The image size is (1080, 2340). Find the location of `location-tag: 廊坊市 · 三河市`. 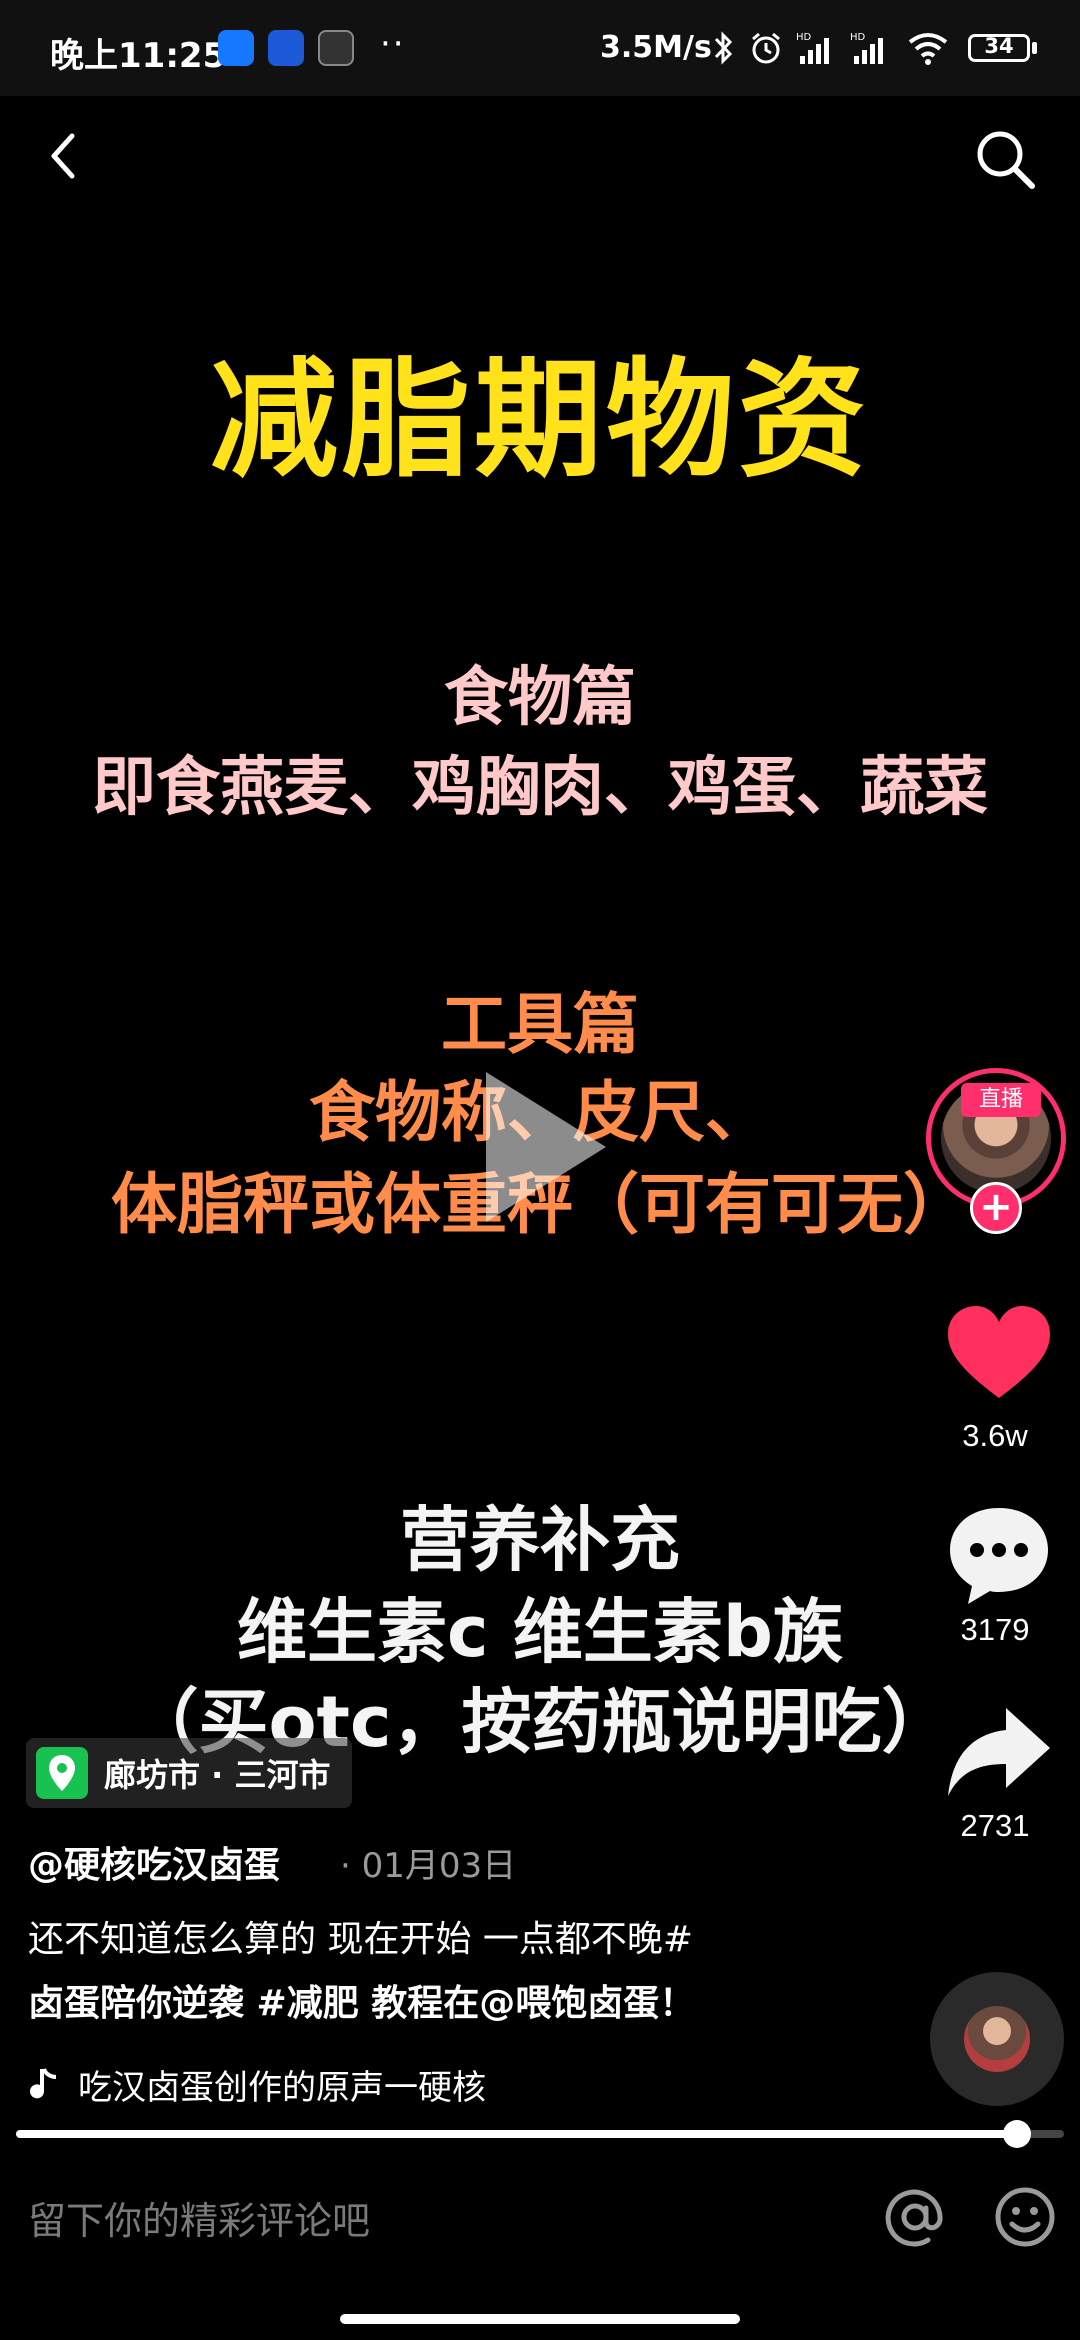

location-tag: 廊坊市 · 三河市 is located at coordinates (189, 1773).